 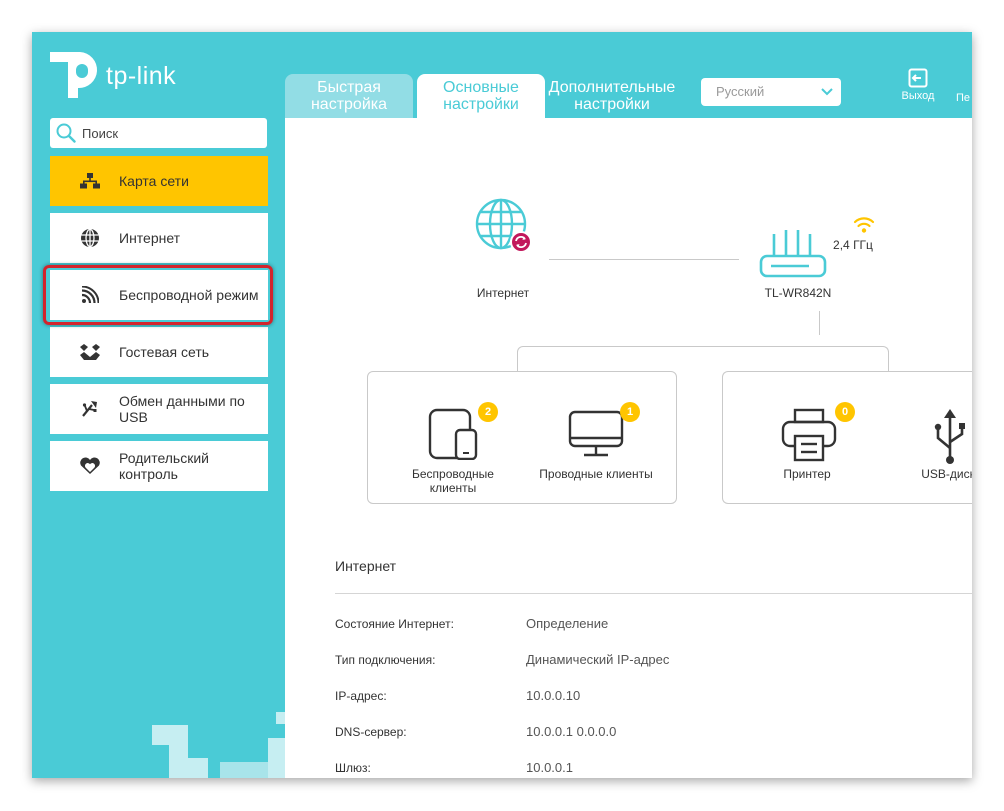 I want to click on section-divider, so click(x=653, y=593).